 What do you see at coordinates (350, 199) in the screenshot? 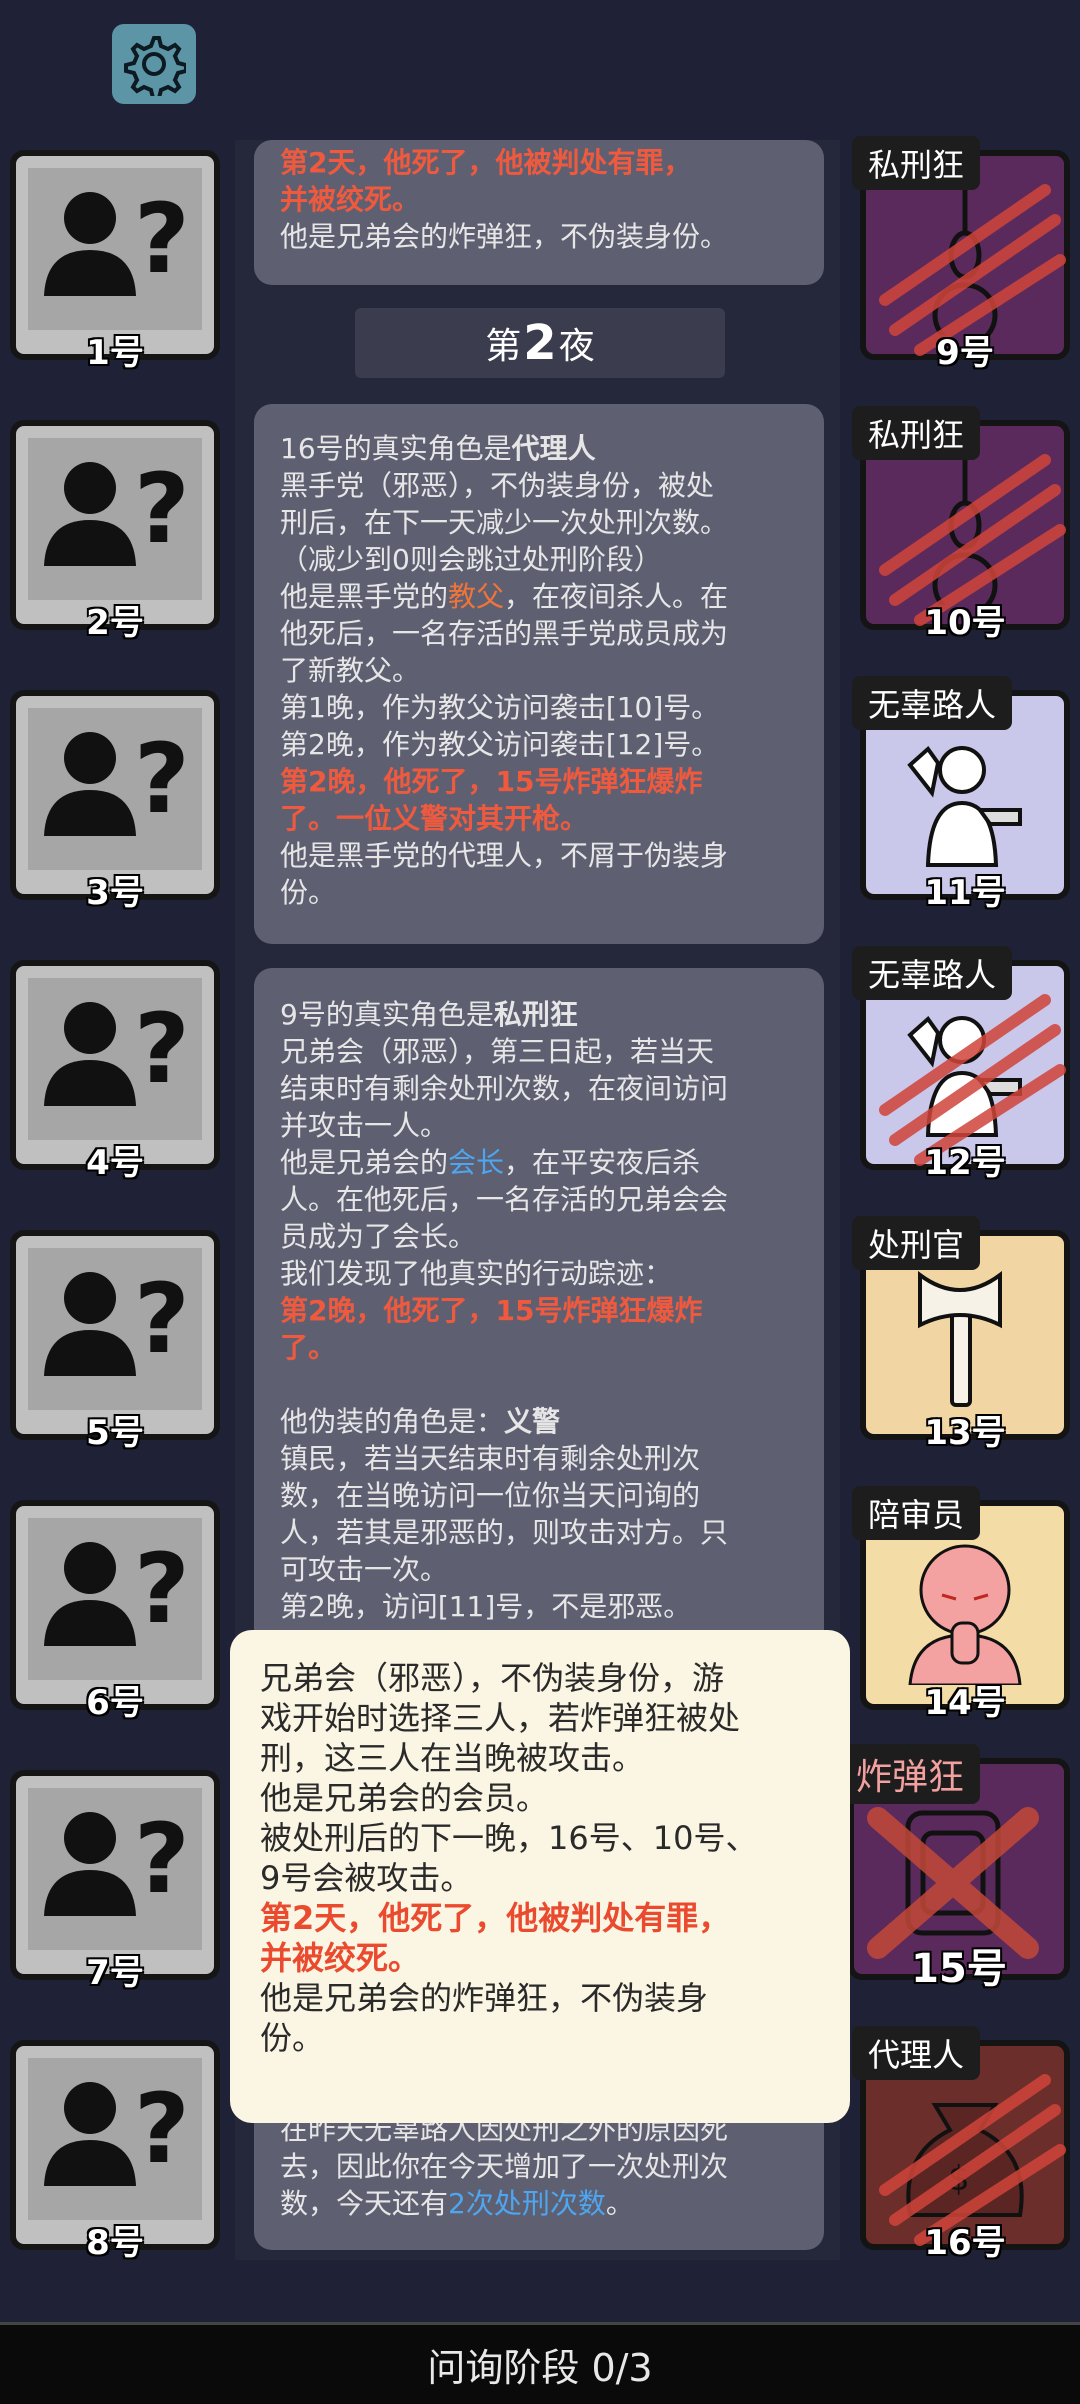
I see `log-line: 并被绞死。` at bounding box center [350, 199].